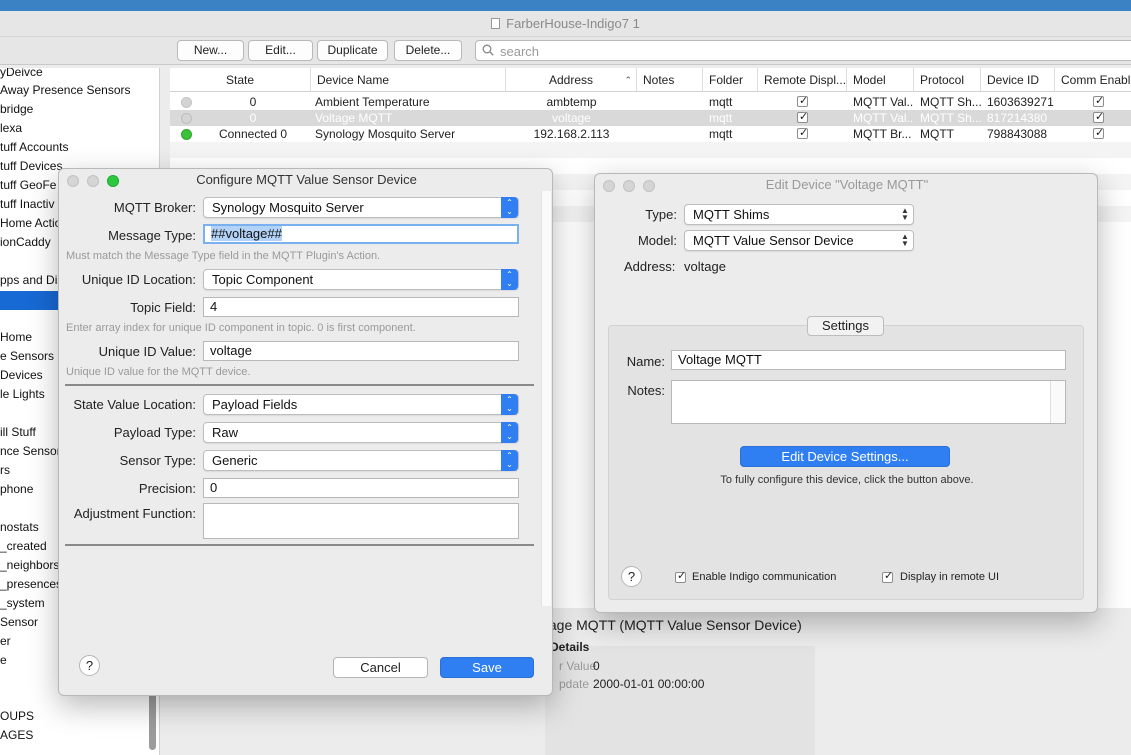 The image size is (1131, 755). What do you see at coordinates (571, 80) in the screenshot?
I see `column-header-address: Address ⌃` at bounding box center [571, 80].